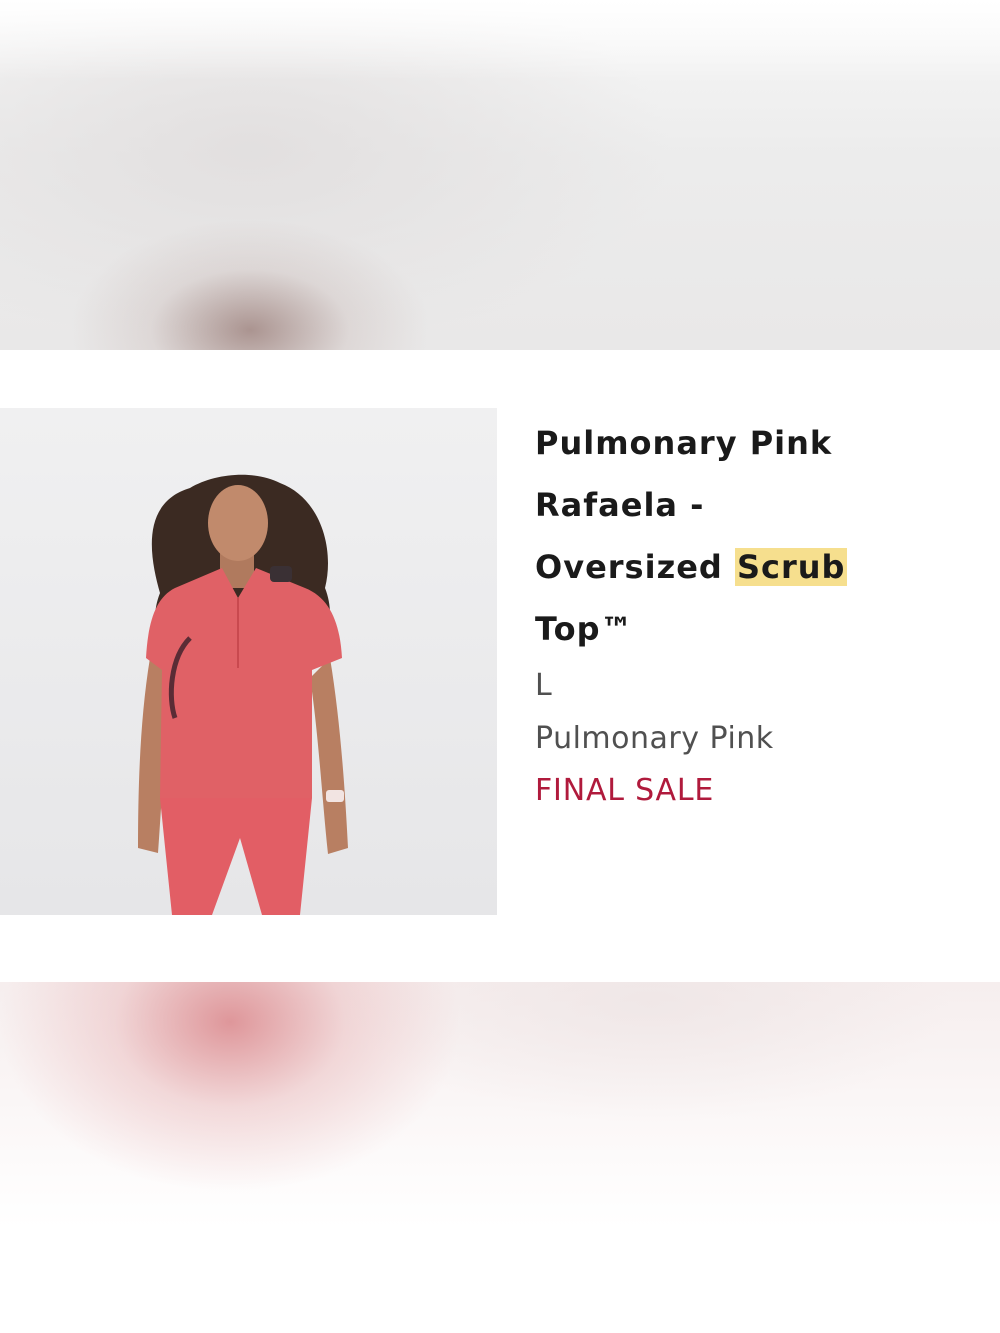 This screenshot has width=1000, height=1333. Describe the element at coordinates (620, 505) in the screenshot. I see `product-title-line-2: Rafaela -` at that location.